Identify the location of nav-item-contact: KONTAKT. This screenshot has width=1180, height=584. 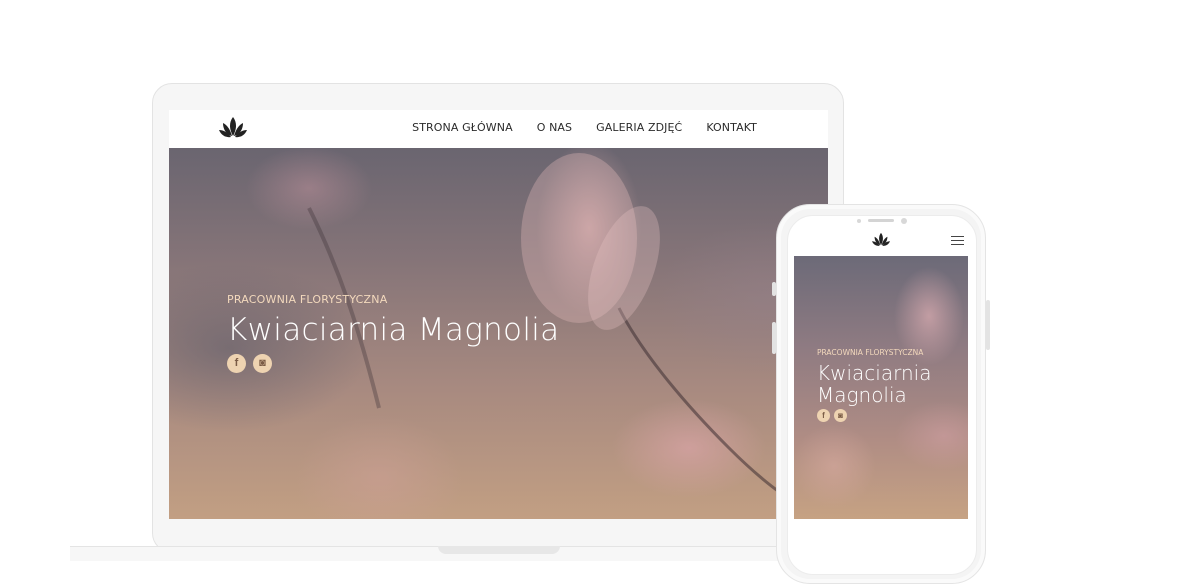
(731, 127).